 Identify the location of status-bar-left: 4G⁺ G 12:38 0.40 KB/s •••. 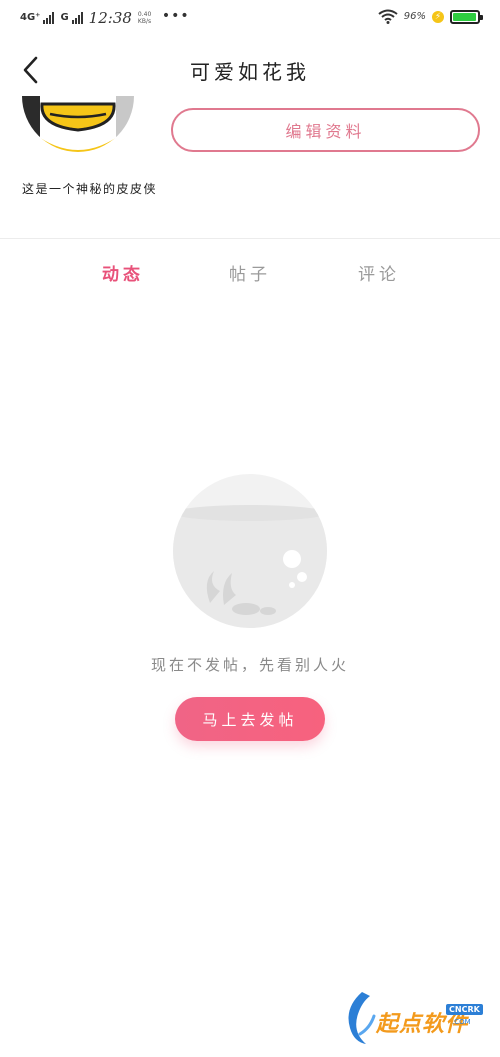
(105, 18).